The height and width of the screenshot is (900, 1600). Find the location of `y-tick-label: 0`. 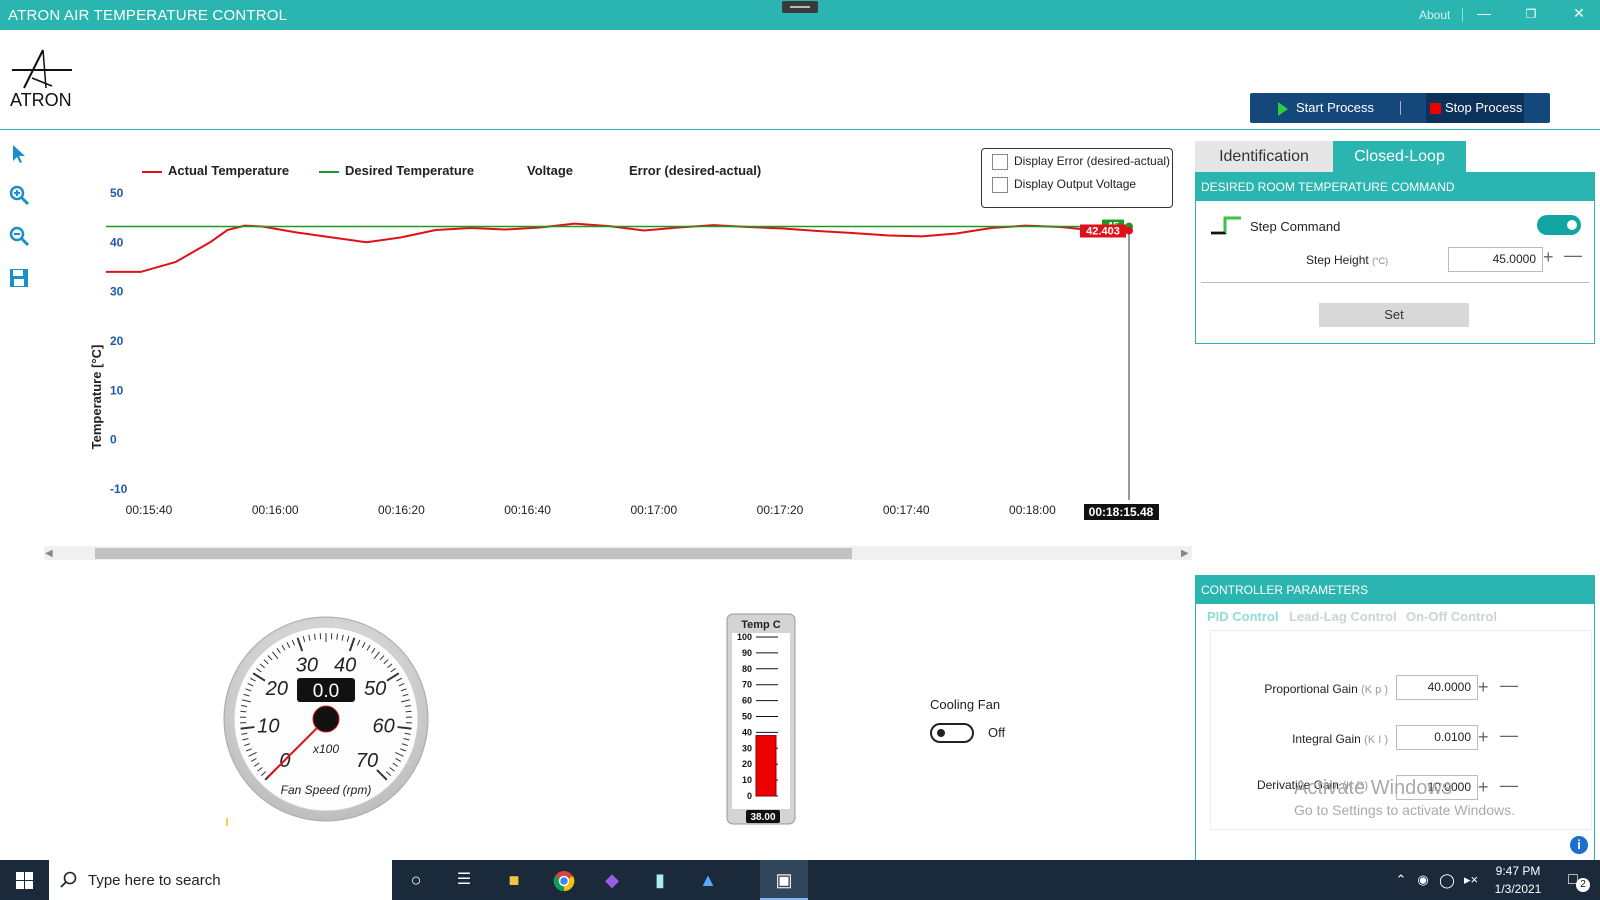

y-tick-label: 0 is located at coordinates (113, 440).